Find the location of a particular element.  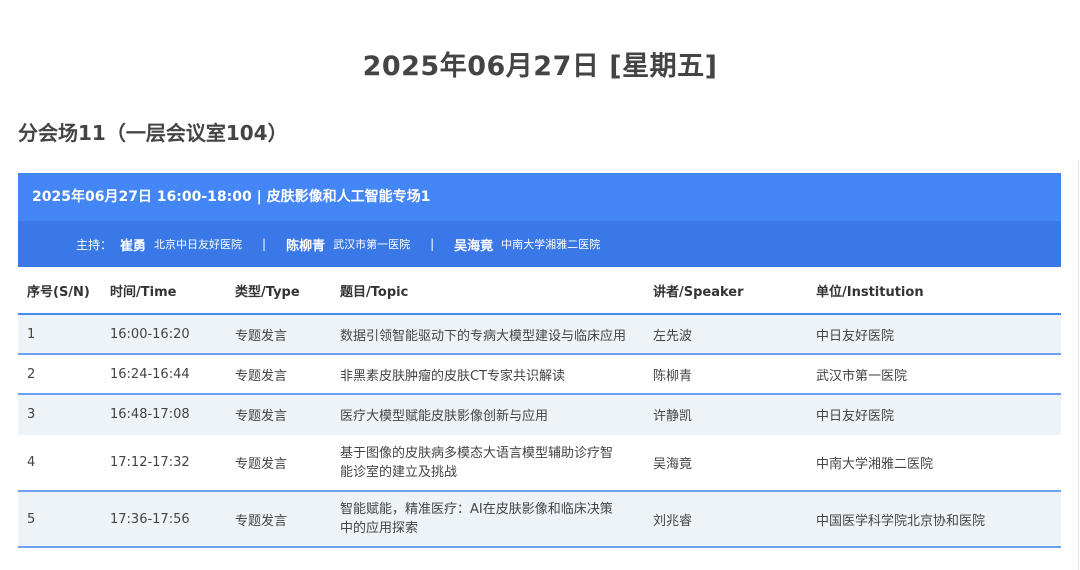

column-header-institution: 单位/Institution is located at coordinates (934, 291).